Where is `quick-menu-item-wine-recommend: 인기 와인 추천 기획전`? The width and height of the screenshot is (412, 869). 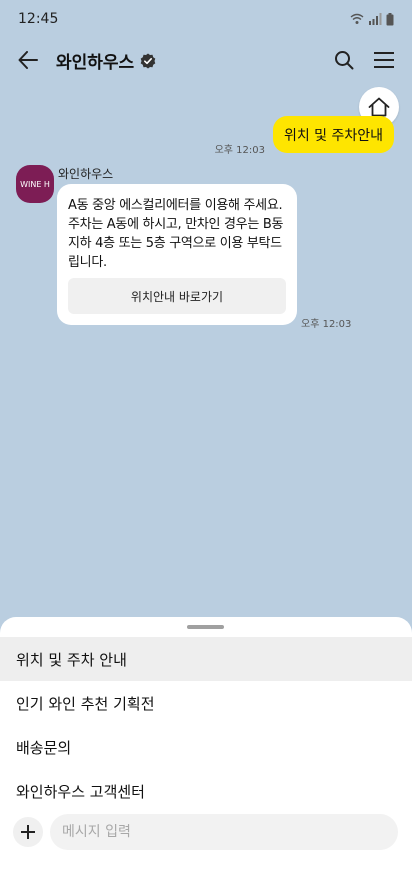 quick-menu-item-wine-recommend: 인기 와인 추천 기획전 is located at coordinates (206, 703).